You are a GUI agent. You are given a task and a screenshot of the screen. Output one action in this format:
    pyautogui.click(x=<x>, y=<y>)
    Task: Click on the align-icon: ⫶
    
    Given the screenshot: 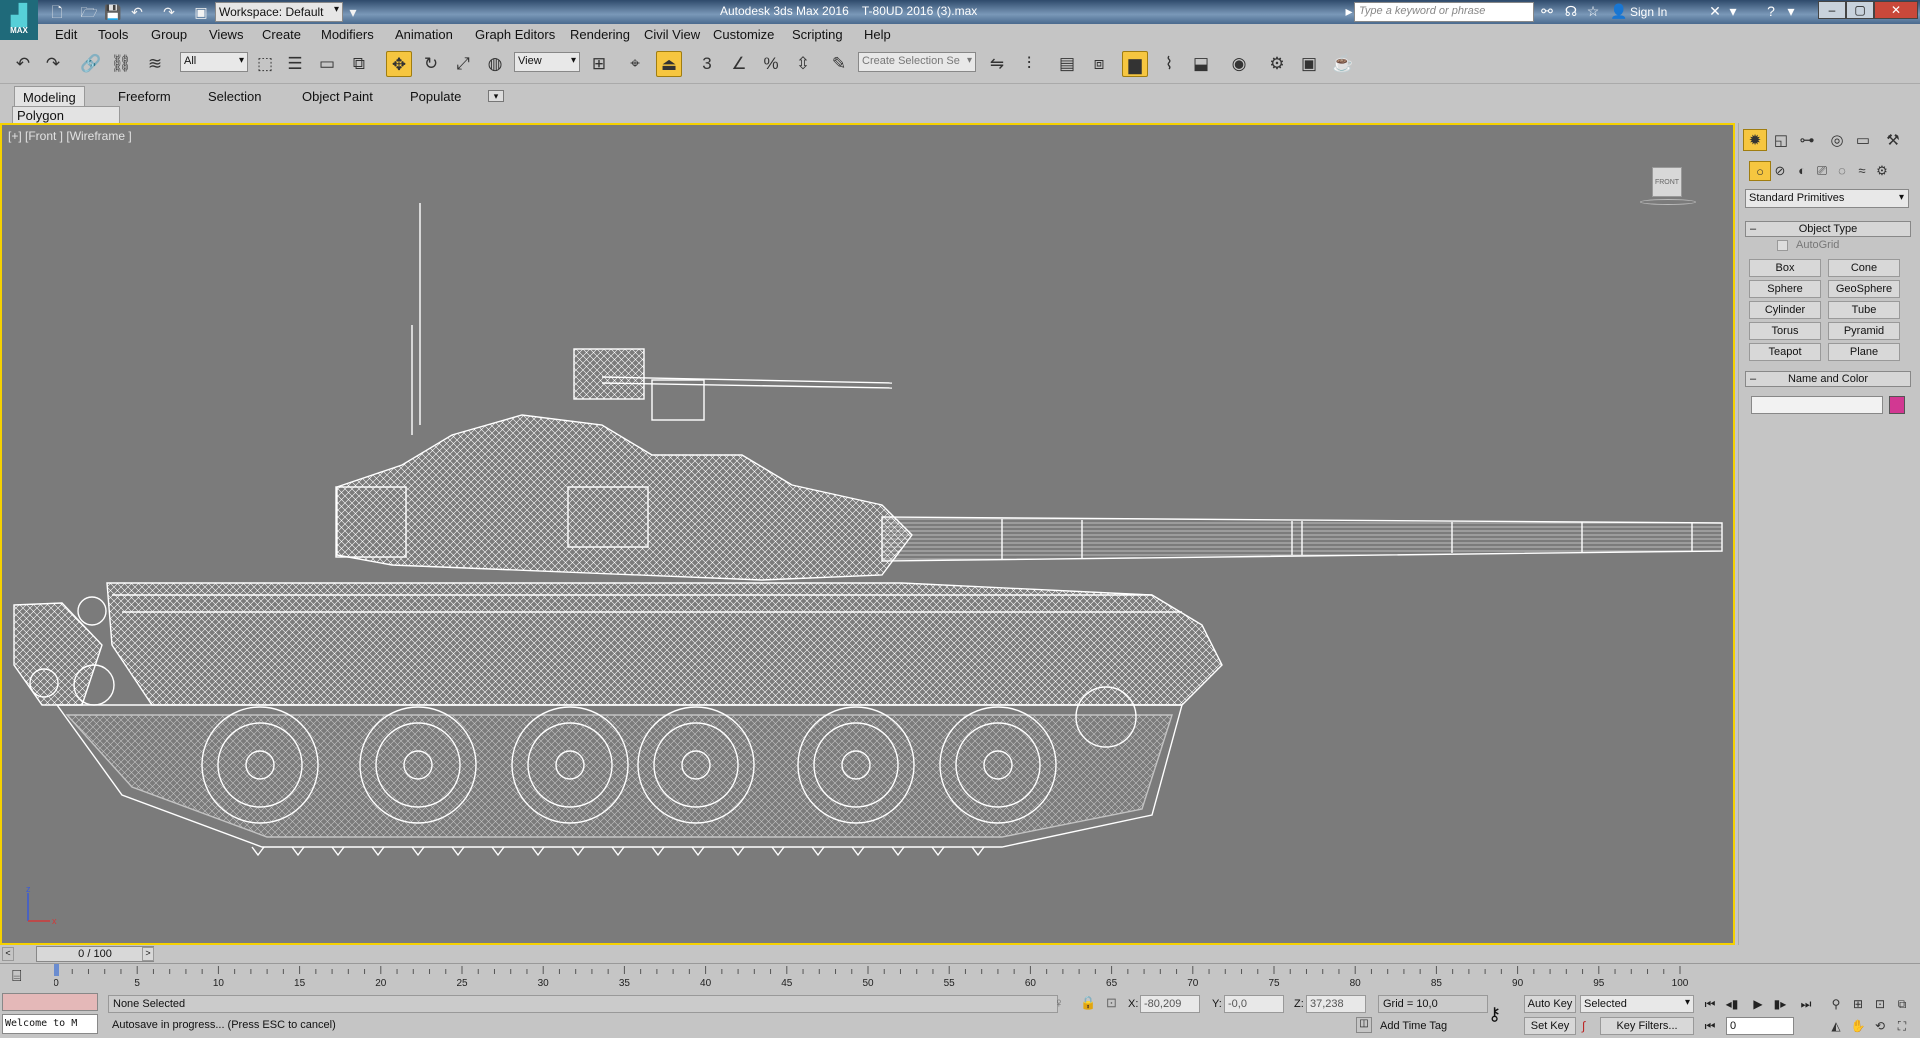 What is the action you would take?
    pyautogui.click(x=1029, y=64)
    